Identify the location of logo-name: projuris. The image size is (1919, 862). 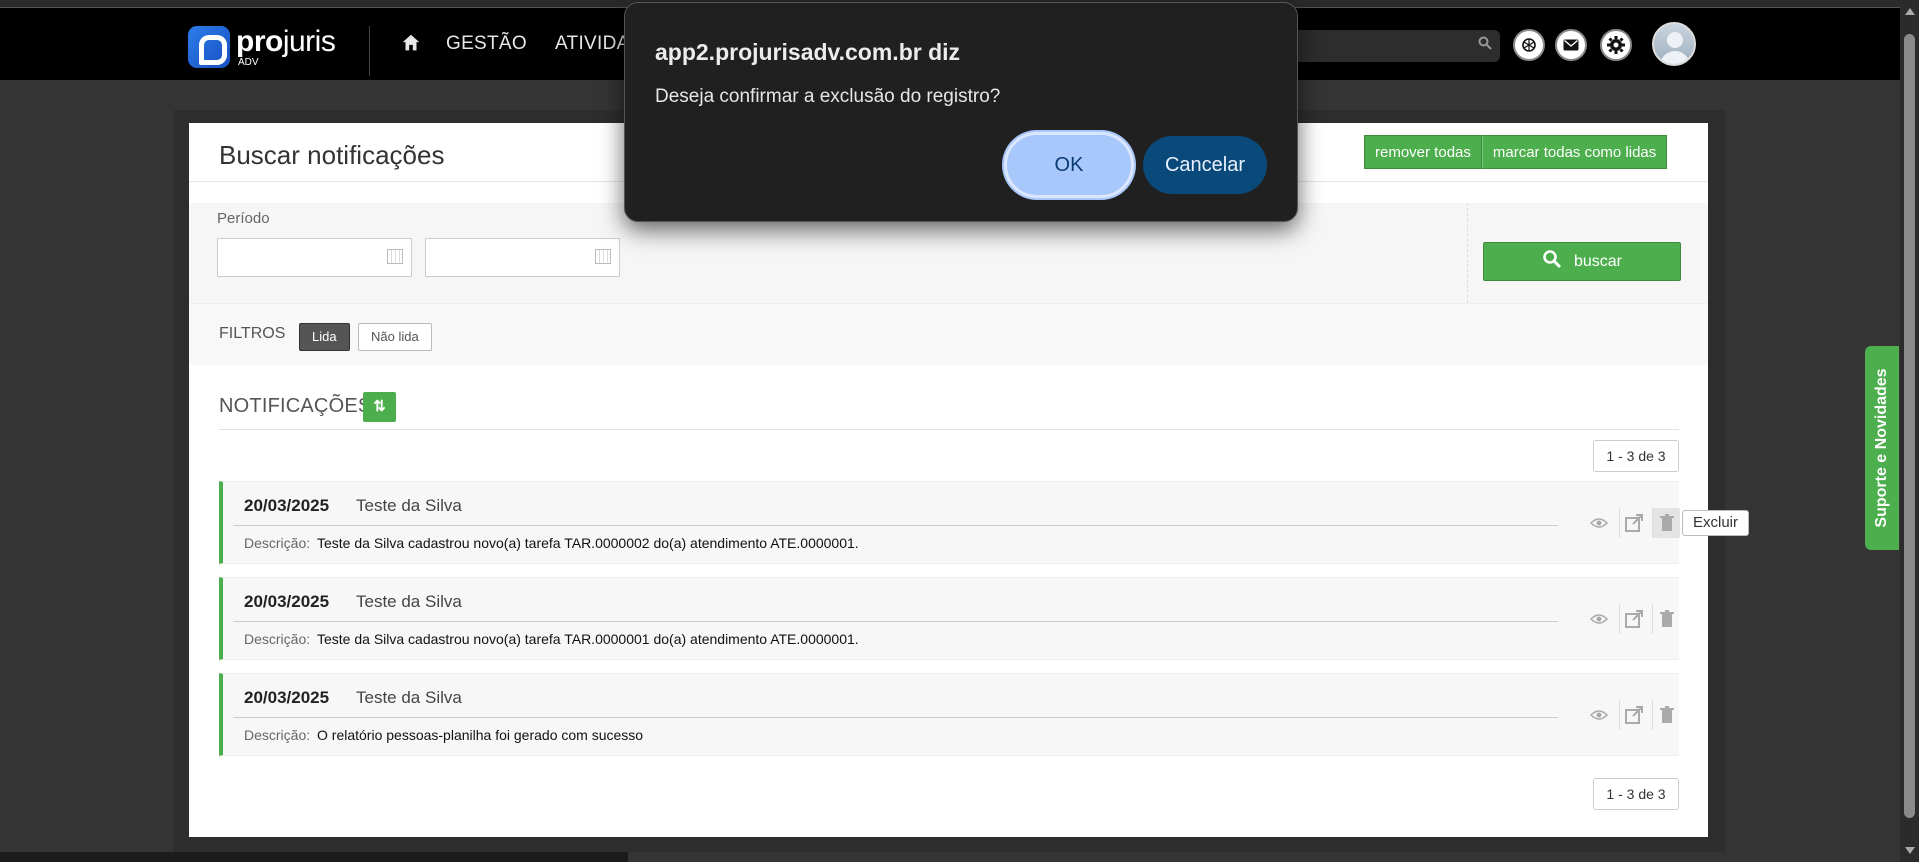
(286, 41).